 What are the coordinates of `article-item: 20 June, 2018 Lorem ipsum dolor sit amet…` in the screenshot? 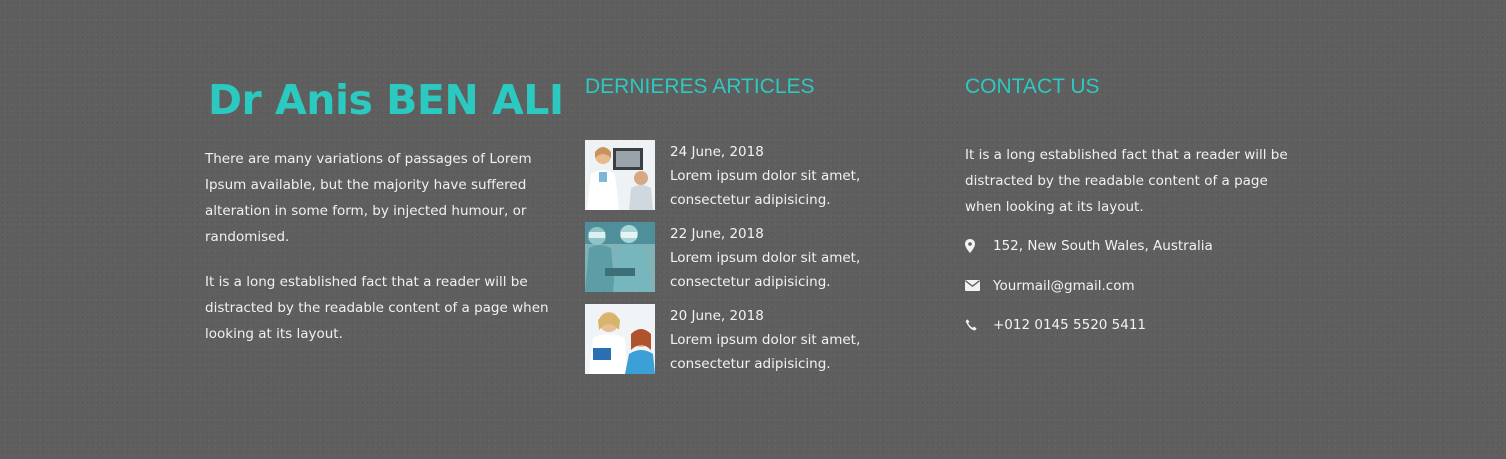 It's located at (760, 339).